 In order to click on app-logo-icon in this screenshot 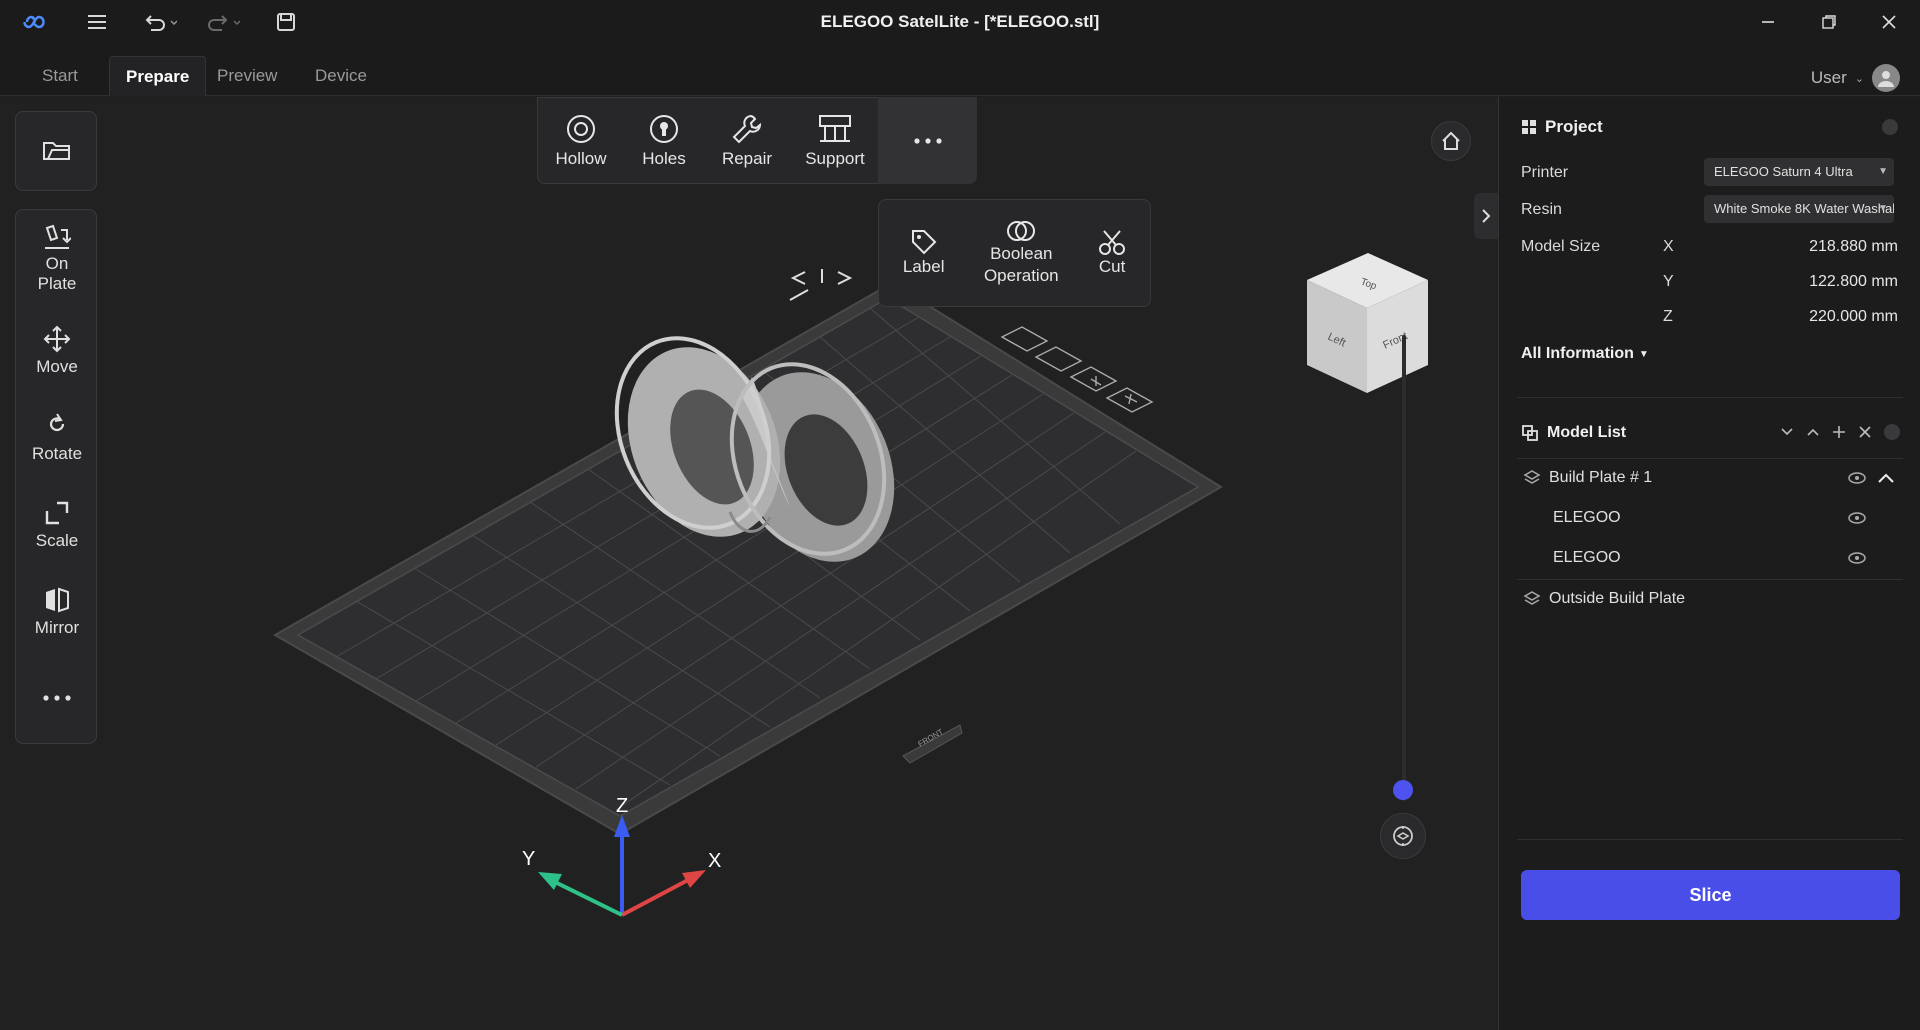, I will do `click(34, 22)`.